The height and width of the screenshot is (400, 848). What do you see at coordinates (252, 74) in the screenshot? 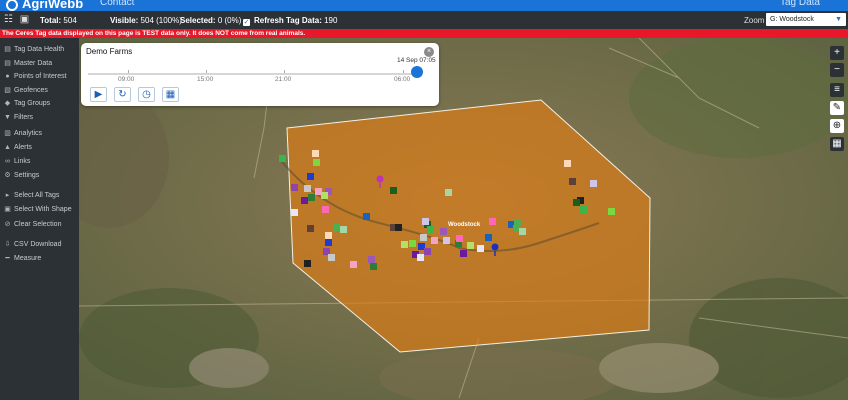
I see `timeline-track` at bounding box center [252, 74].